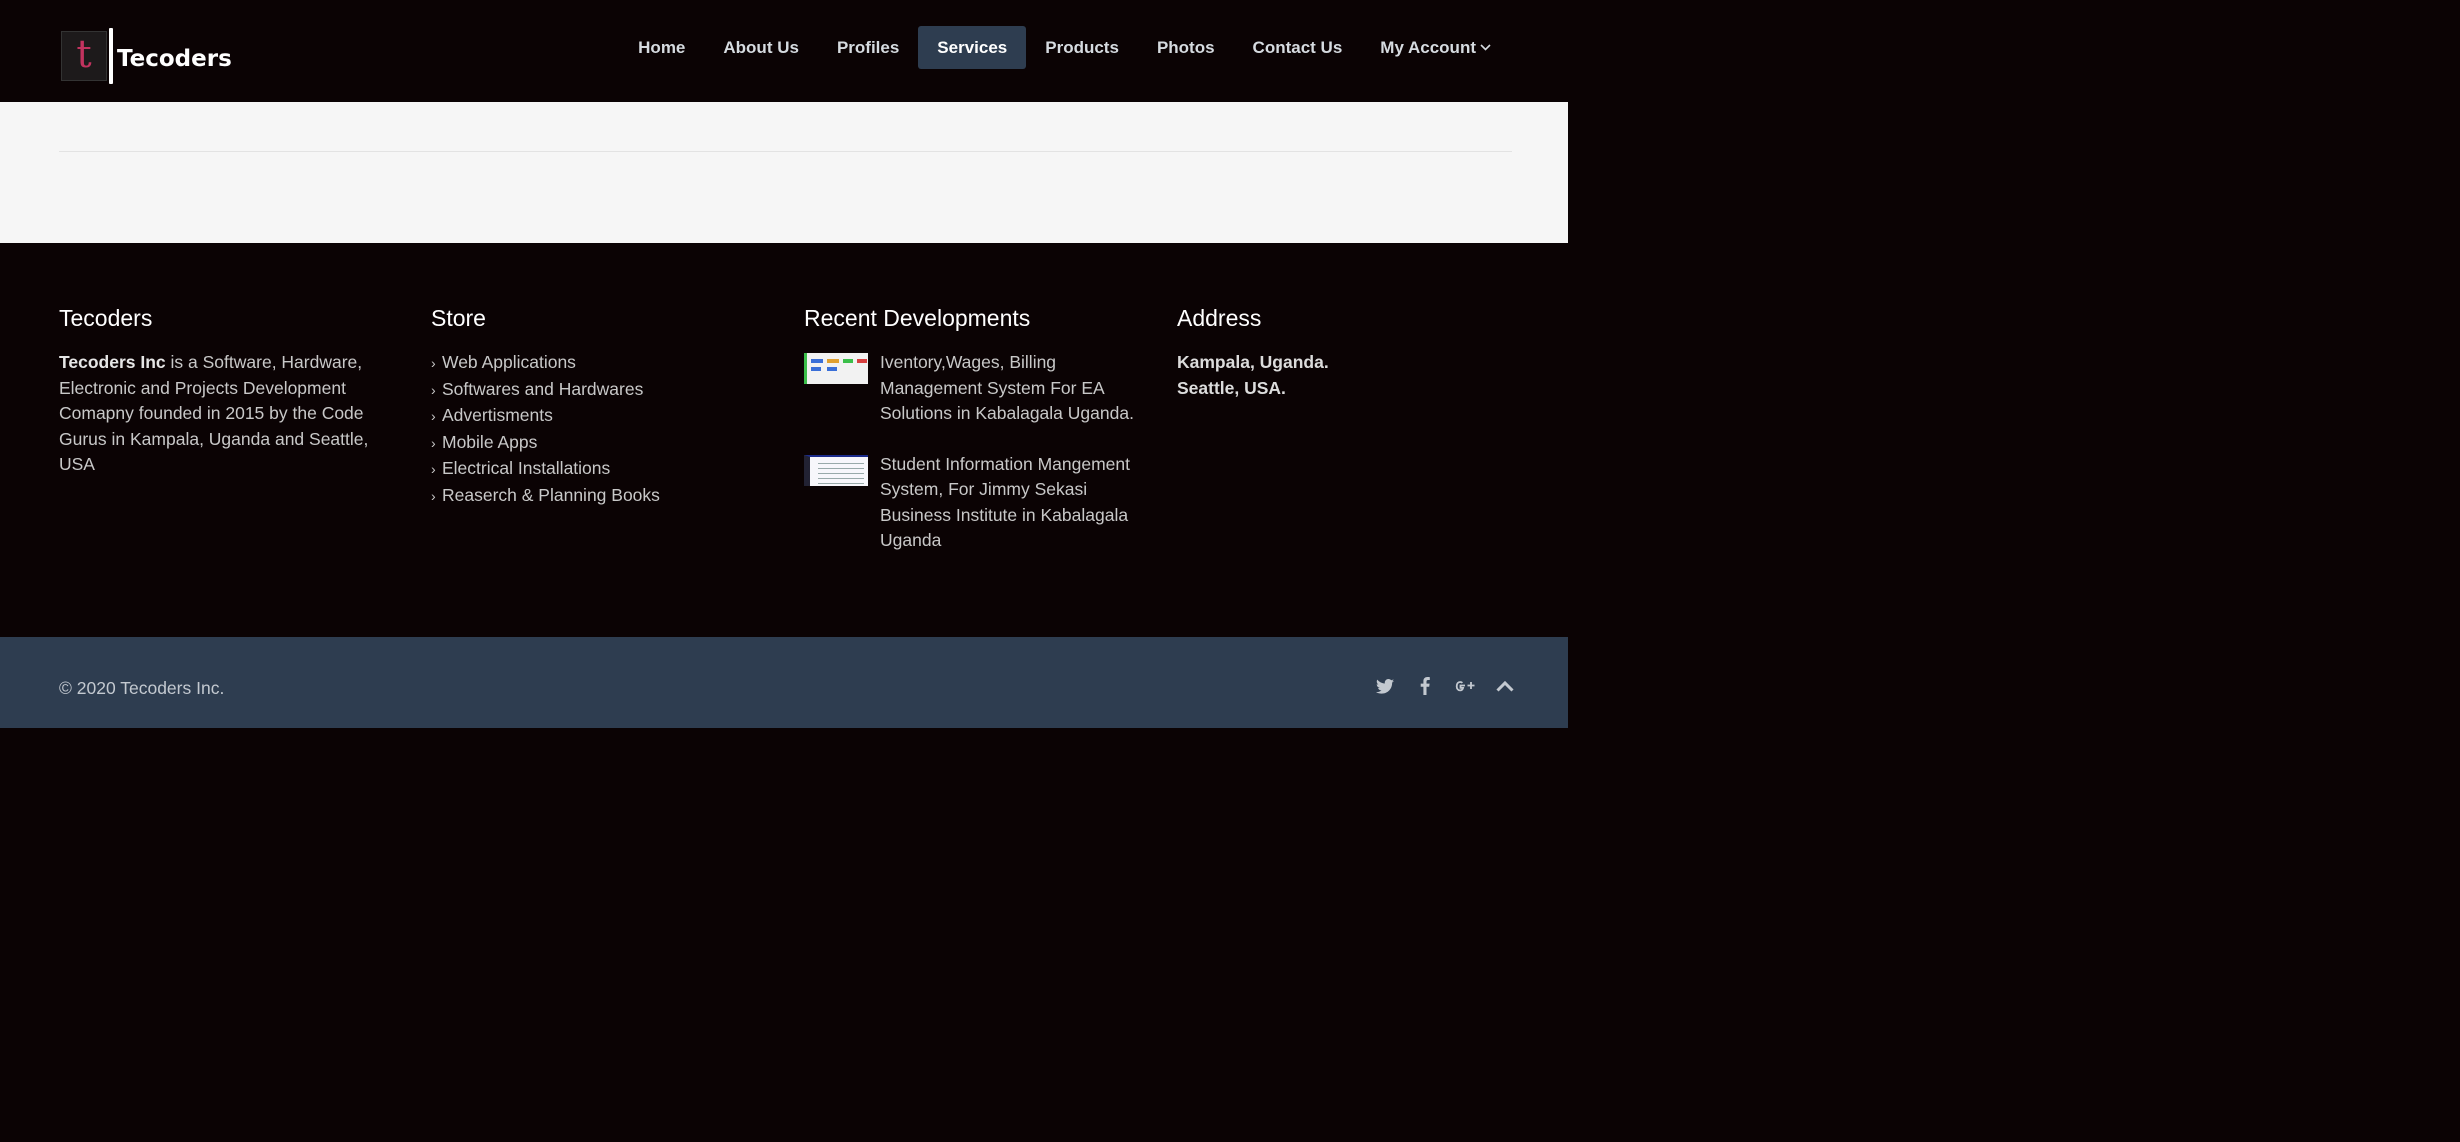 This screenshot has width=2460, height=1142. Describe the element at coordinates (1428, 47) in the screenshot. I see `nav-my-account-label: My Account` at that location.